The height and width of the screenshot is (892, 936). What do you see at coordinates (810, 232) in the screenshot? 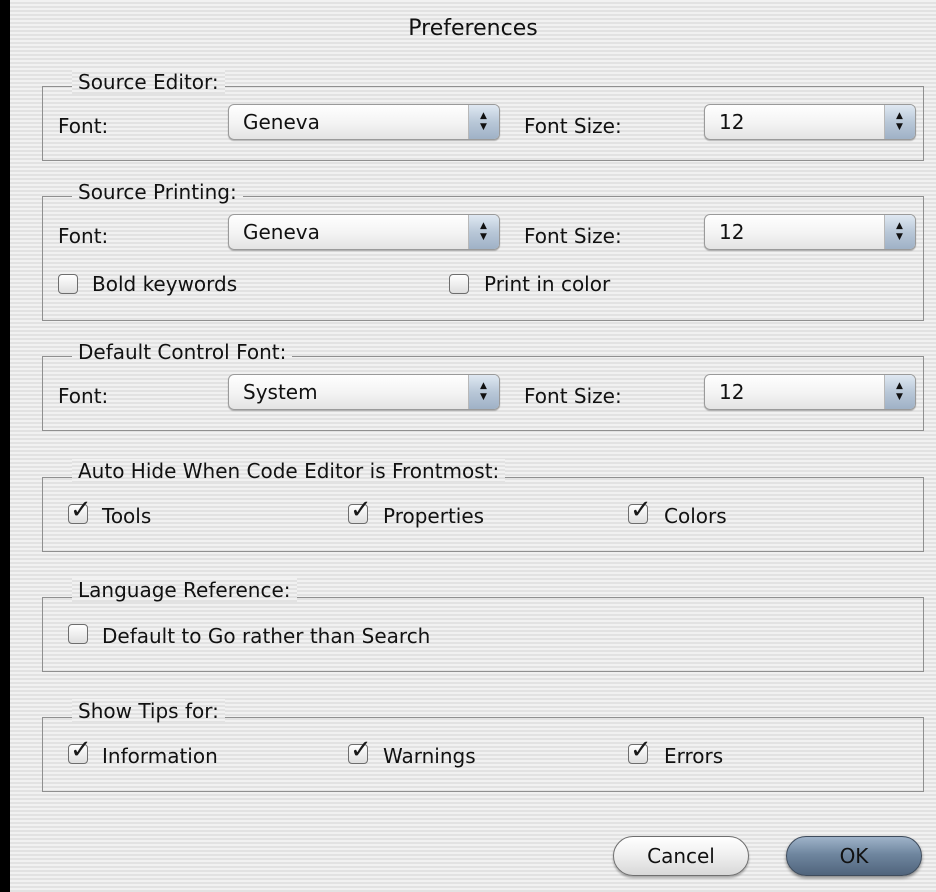
I see `source-printing-size-popup: 12 ▲ ▼` at bounding box center [810, 232].